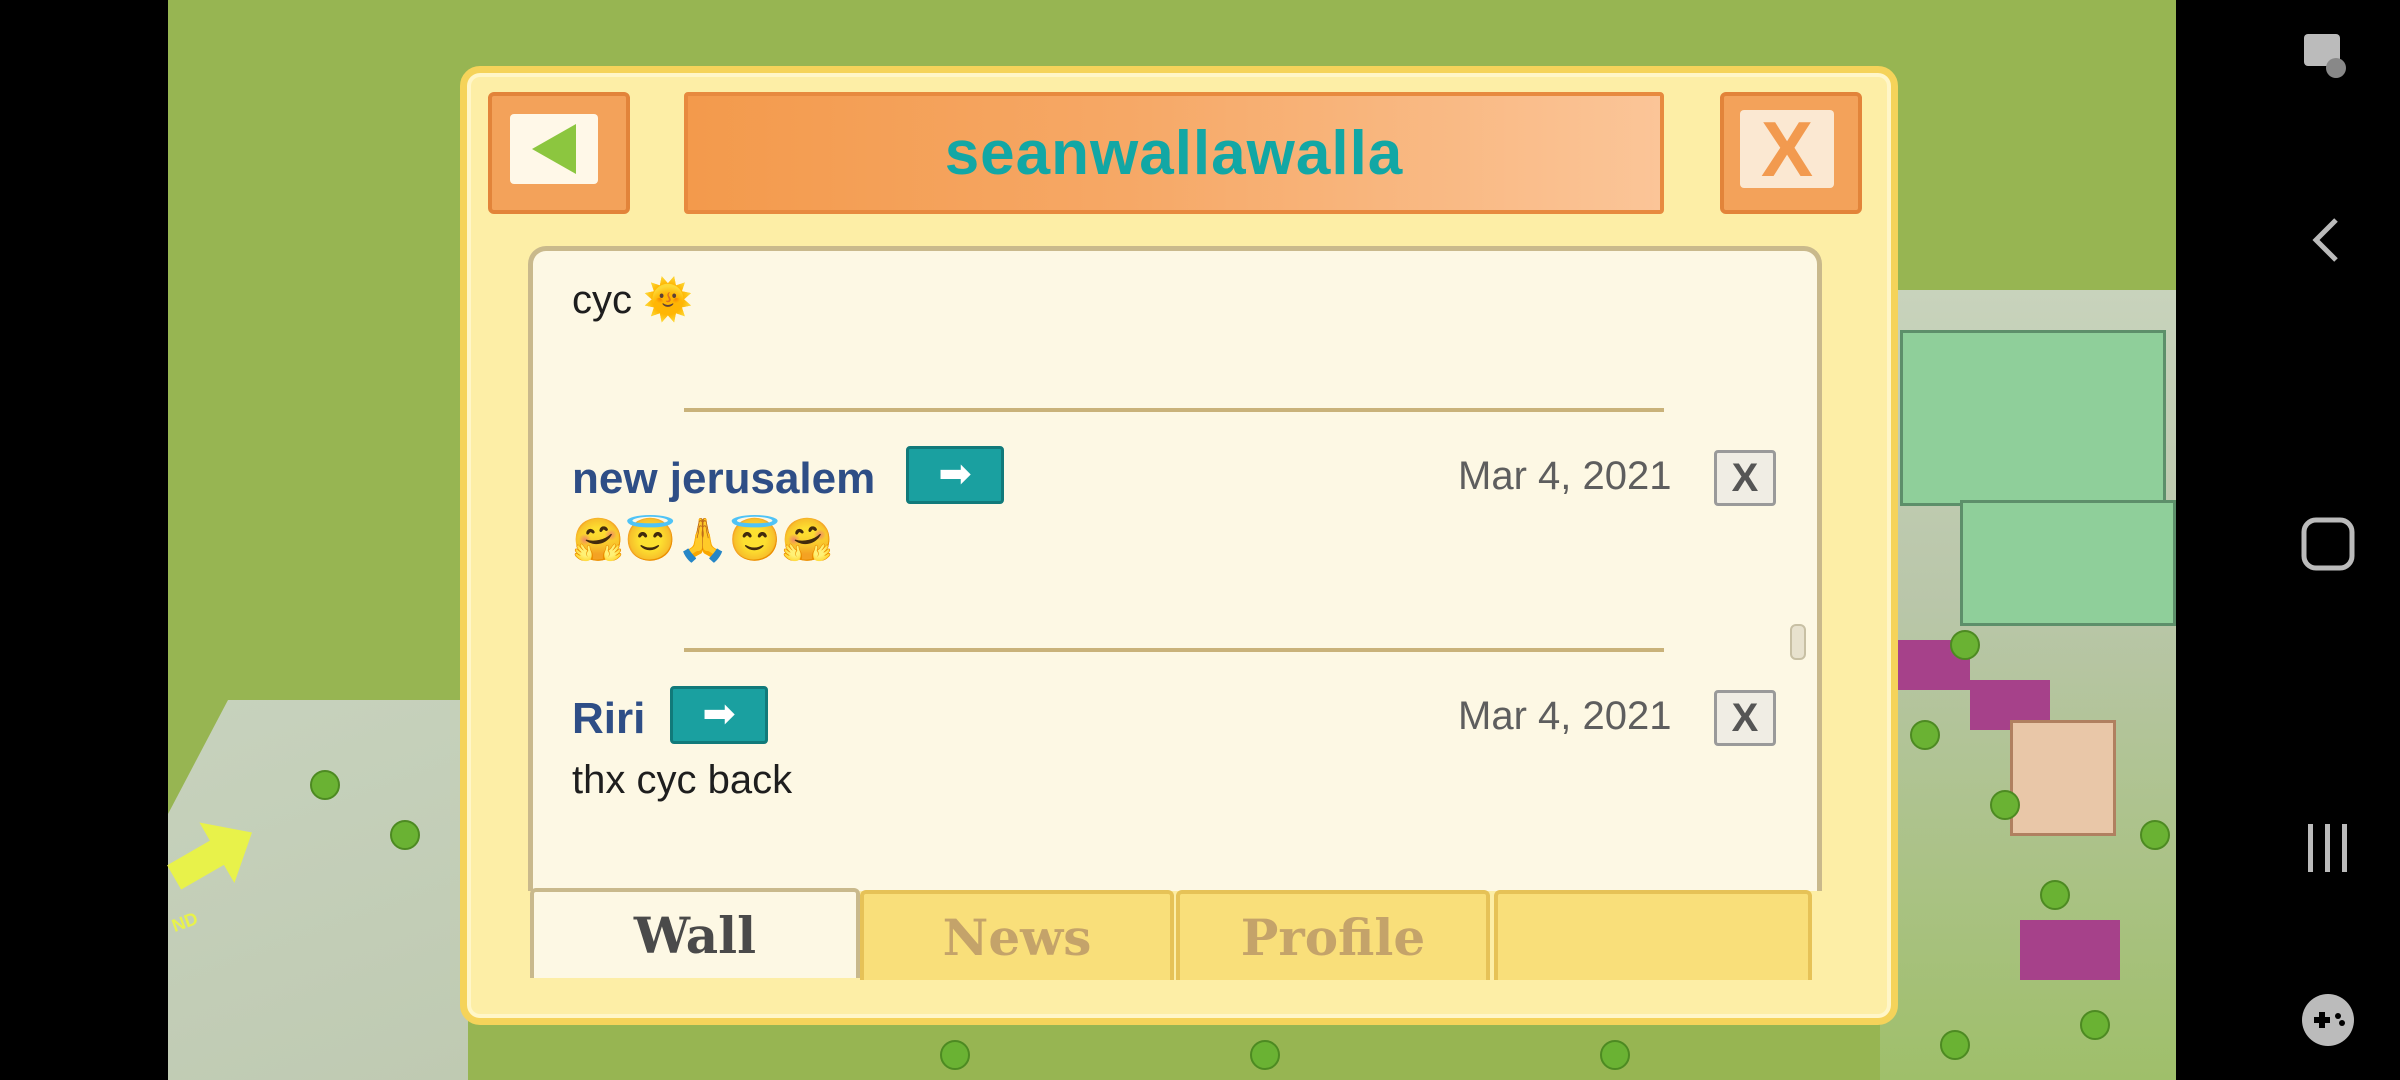  I want to click on close-button: X, so click(1791, 153).